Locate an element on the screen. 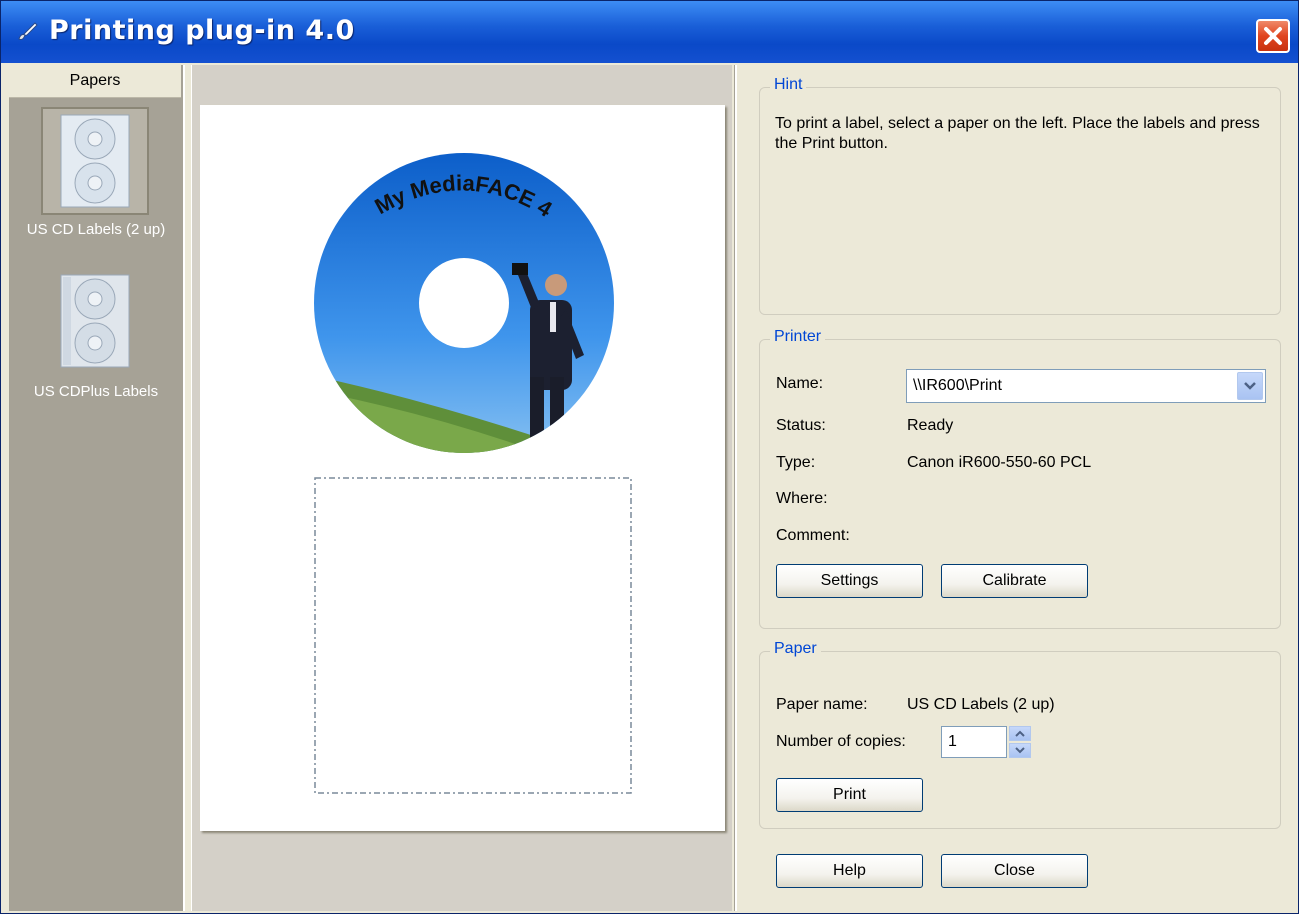 Image resolution: width=1299 pixels, height=914 pixels. paper-label: US CDPlus Labels is located at coordinates (96, 391).